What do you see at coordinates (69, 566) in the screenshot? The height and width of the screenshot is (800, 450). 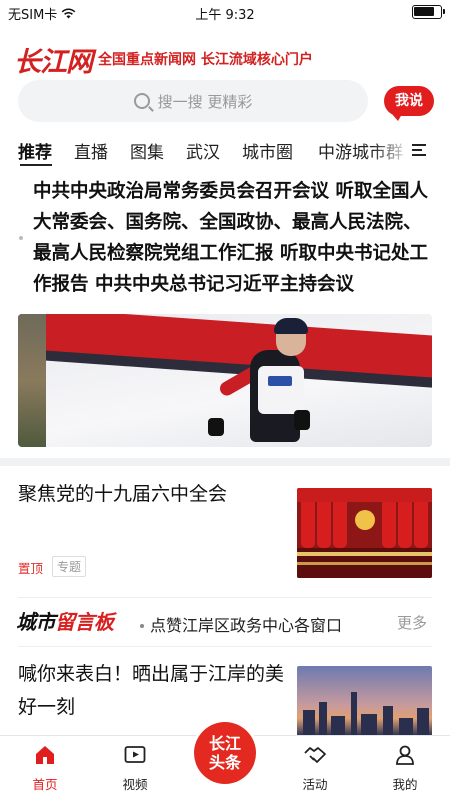 I see `topic-tag: 专题` at bounding box center [69, 566].